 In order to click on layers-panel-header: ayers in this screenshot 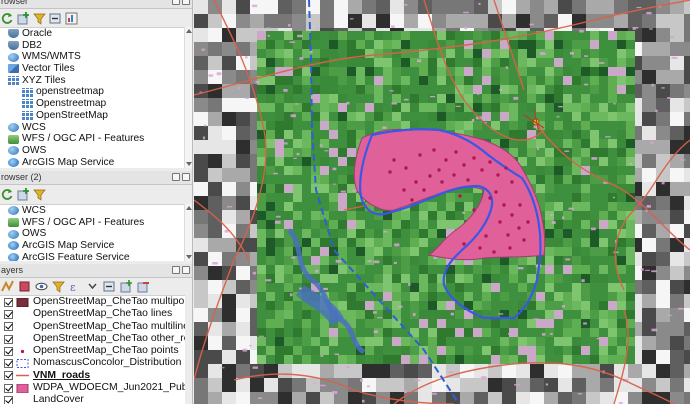, I will do `click(96, 271)`.